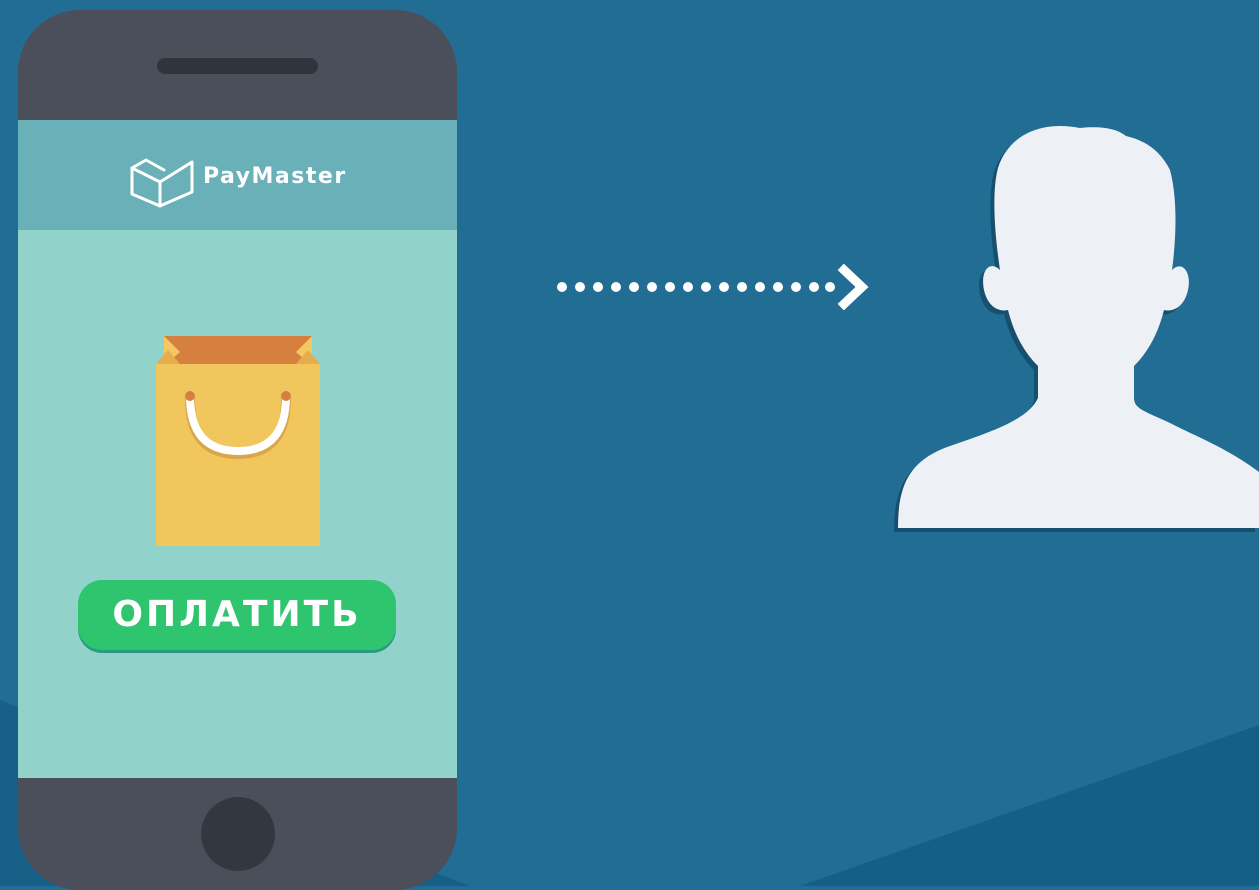  What do you see at coordinates (237, 615) in the screenshot?
I see `pay-button: ОПЛАТИТЬ` at bounding box center [237, 615].